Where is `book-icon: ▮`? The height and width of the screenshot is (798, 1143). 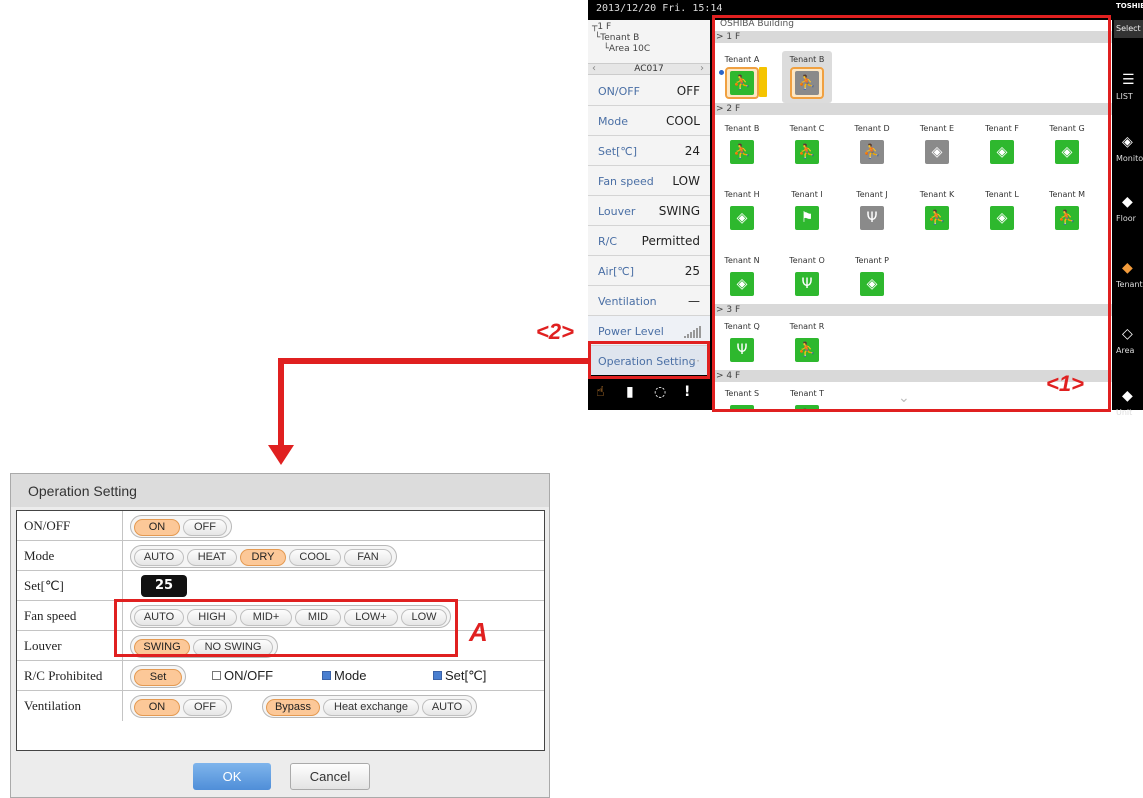 book-icon: ▮ is located at coordinates (630, 392).